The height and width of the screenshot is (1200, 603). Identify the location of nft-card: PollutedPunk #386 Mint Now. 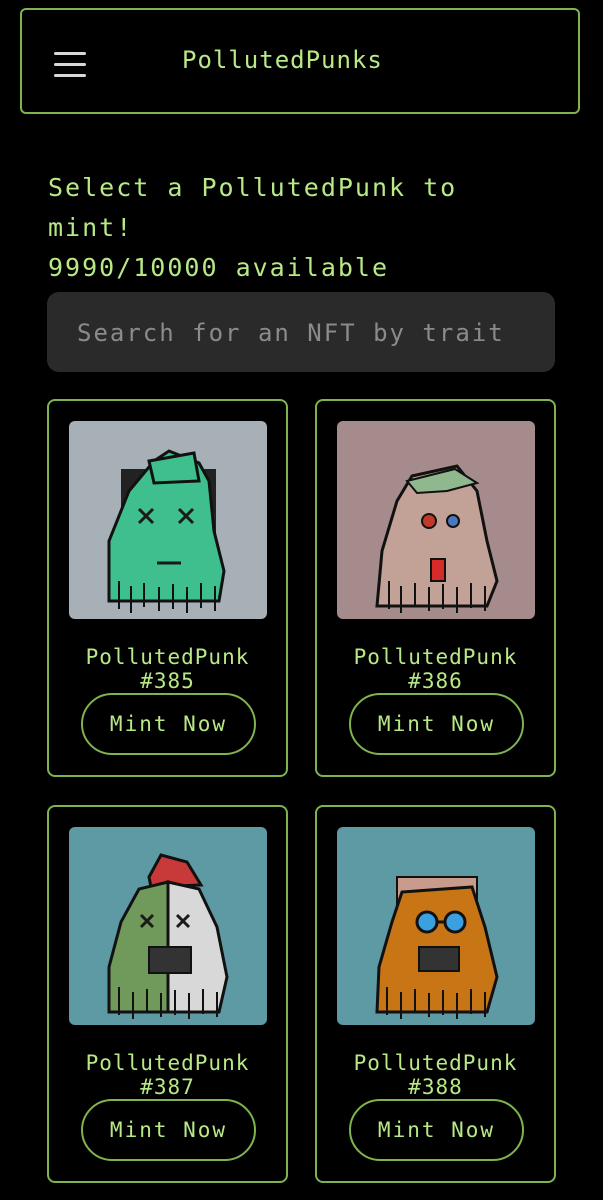
(435, 588).